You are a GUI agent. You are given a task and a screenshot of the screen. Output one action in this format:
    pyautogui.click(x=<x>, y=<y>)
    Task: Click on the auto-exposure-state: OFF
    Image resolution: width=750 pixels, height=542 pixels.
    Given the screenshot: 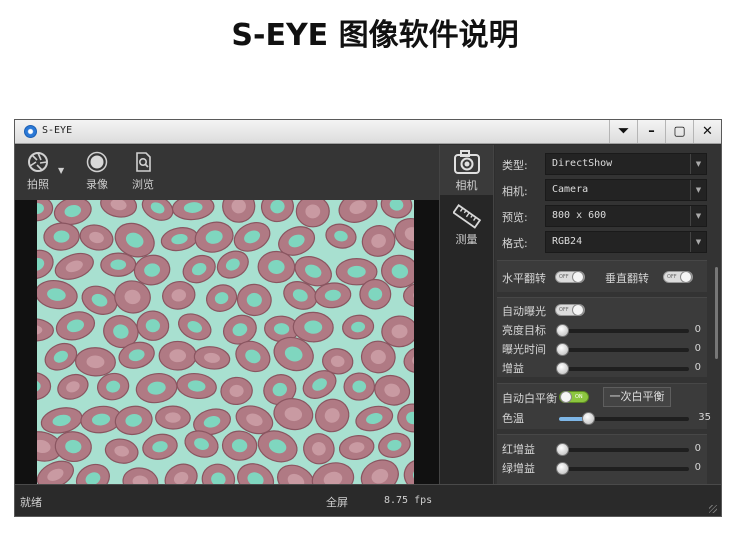 What is the action you would take?
    pyautogui.click(x=564, y=310)
    